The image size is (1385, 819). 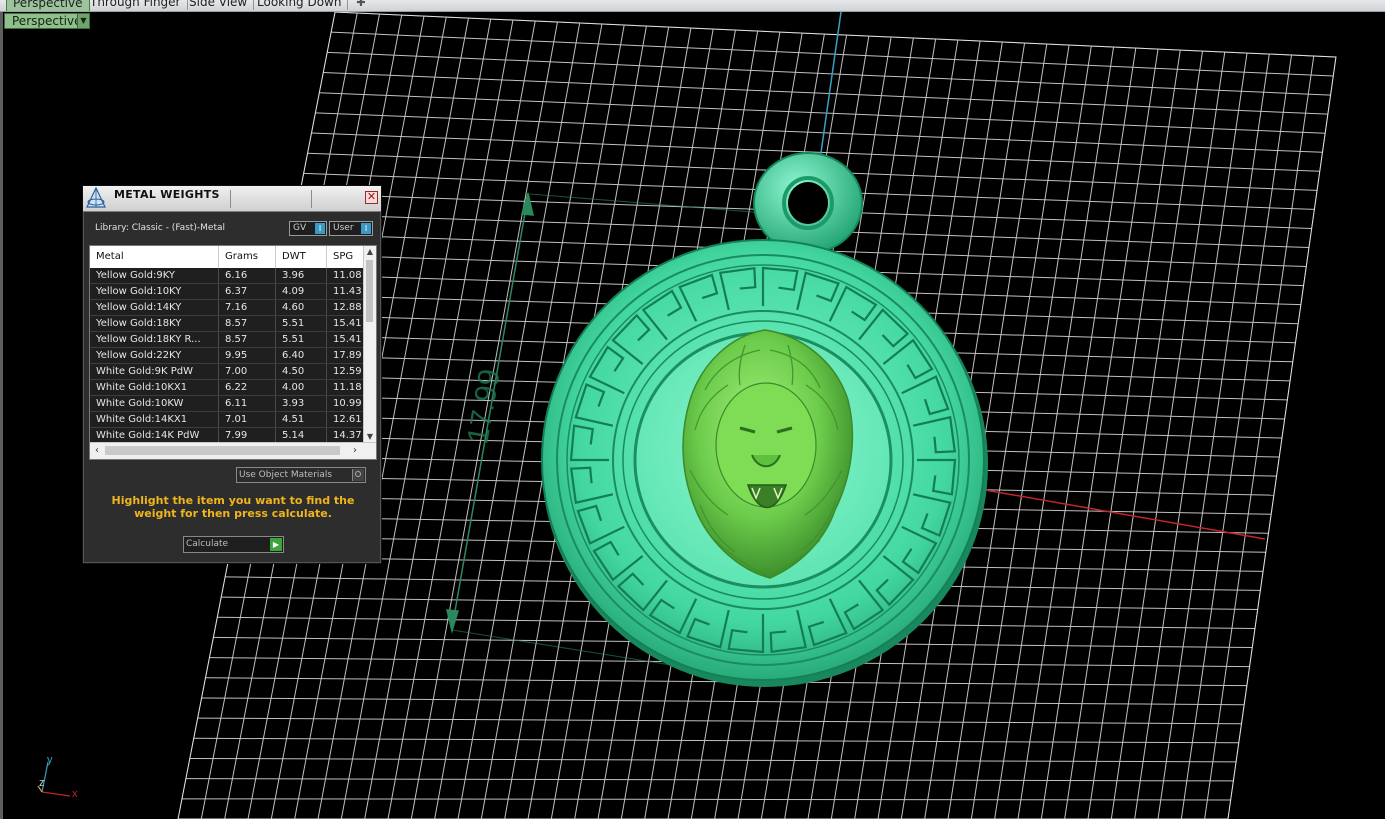 What do you see at coordinates (48, 5) in the screenshot?
I see `tab-perspective: Perspective` at bounding box center [48, 5].